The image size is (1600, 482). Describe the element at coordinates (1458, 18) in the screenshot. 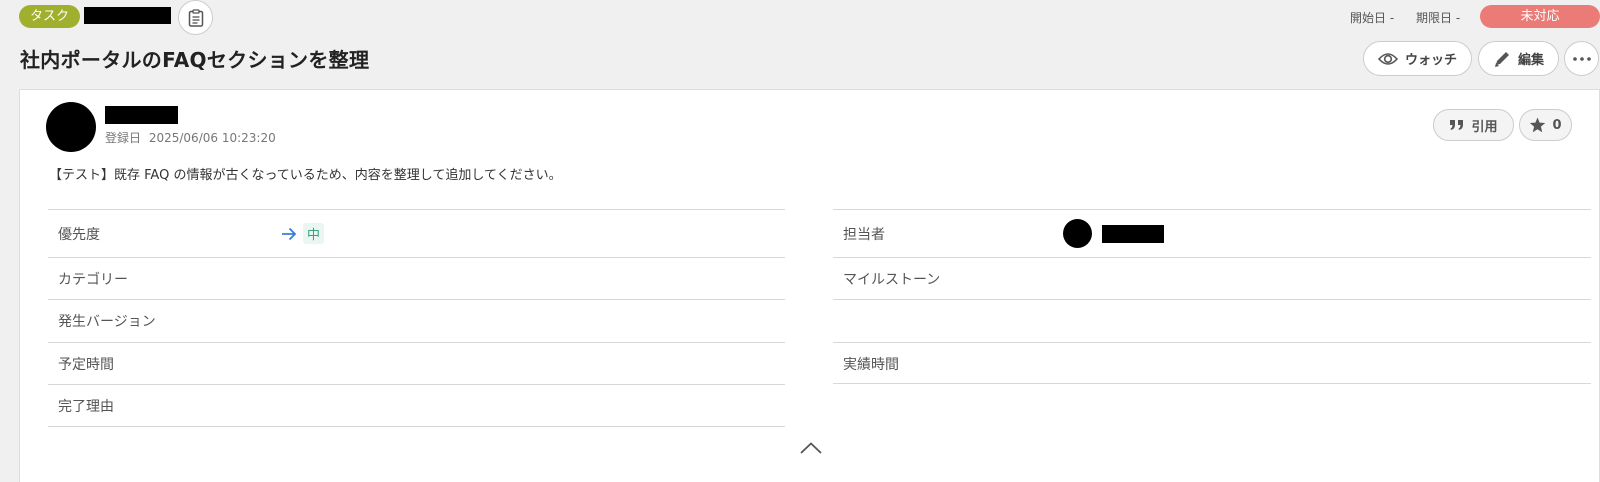

I see `due-date-value: -` at that location.